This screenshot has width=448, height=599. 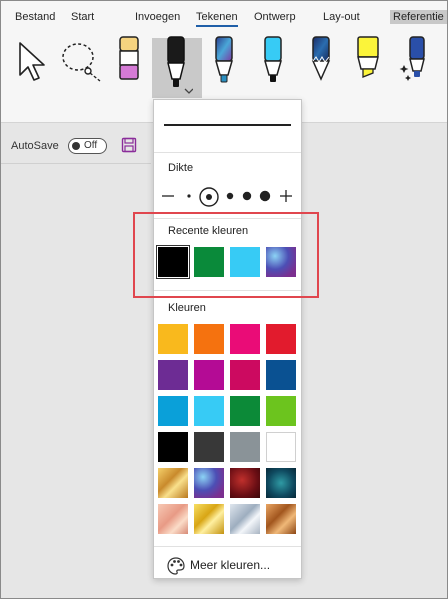 What do you see at coordinates (129, 146) in the screenshot?
I see `save-icon` at bounding box center [129, 146].